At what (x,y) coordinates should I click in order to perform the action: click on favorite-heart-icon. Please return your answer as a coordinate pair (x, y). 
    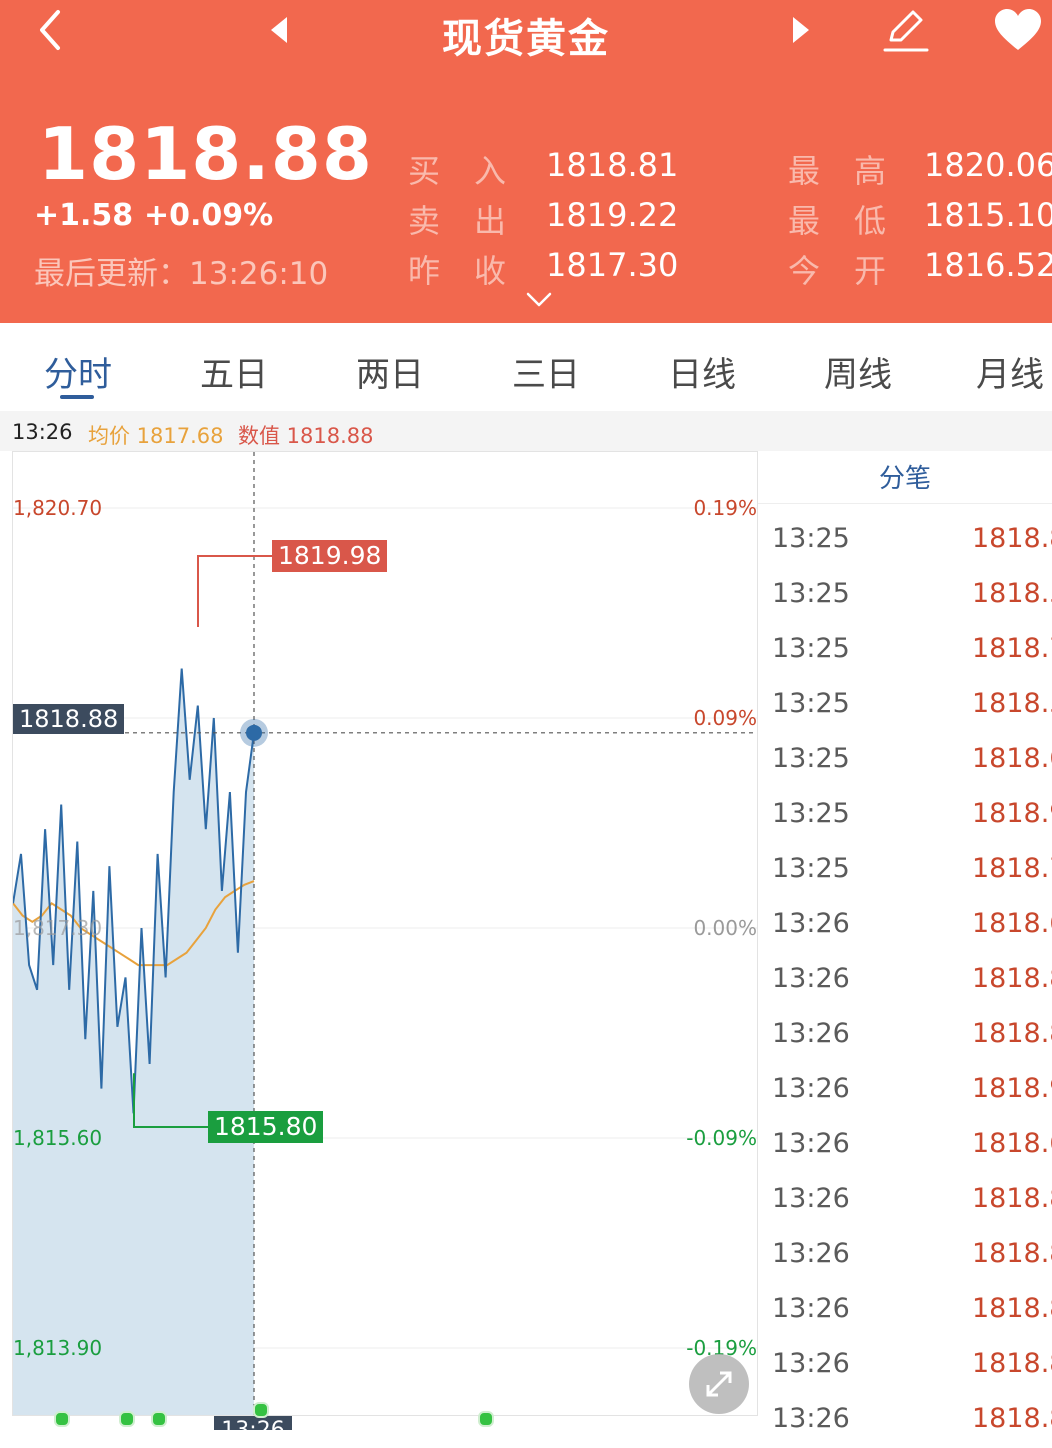
    Looking at the image, I should click on (1018, 30).